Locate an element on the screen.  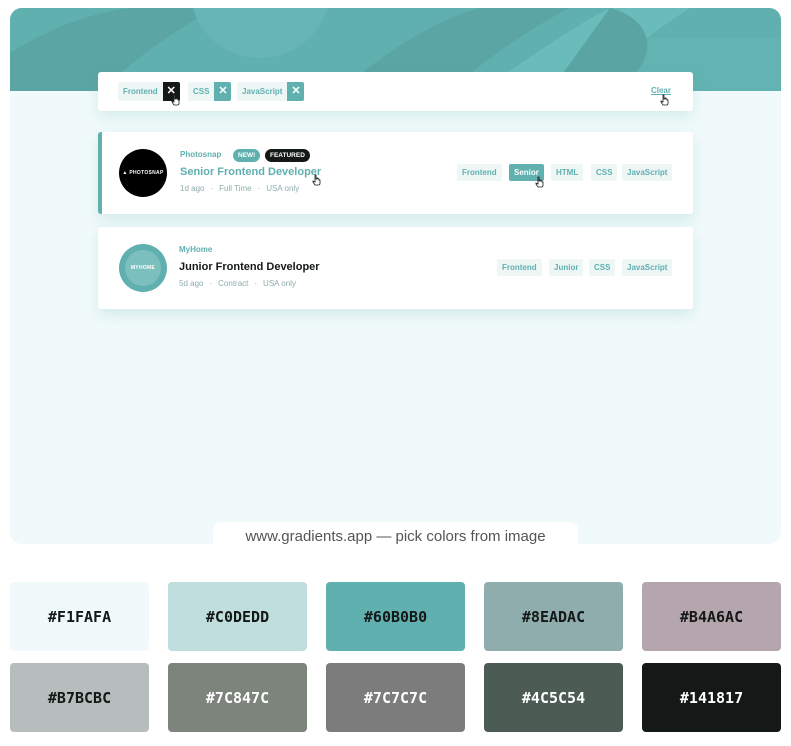
swatch-label: #B7BCBC is located at coordinates (79, 697).